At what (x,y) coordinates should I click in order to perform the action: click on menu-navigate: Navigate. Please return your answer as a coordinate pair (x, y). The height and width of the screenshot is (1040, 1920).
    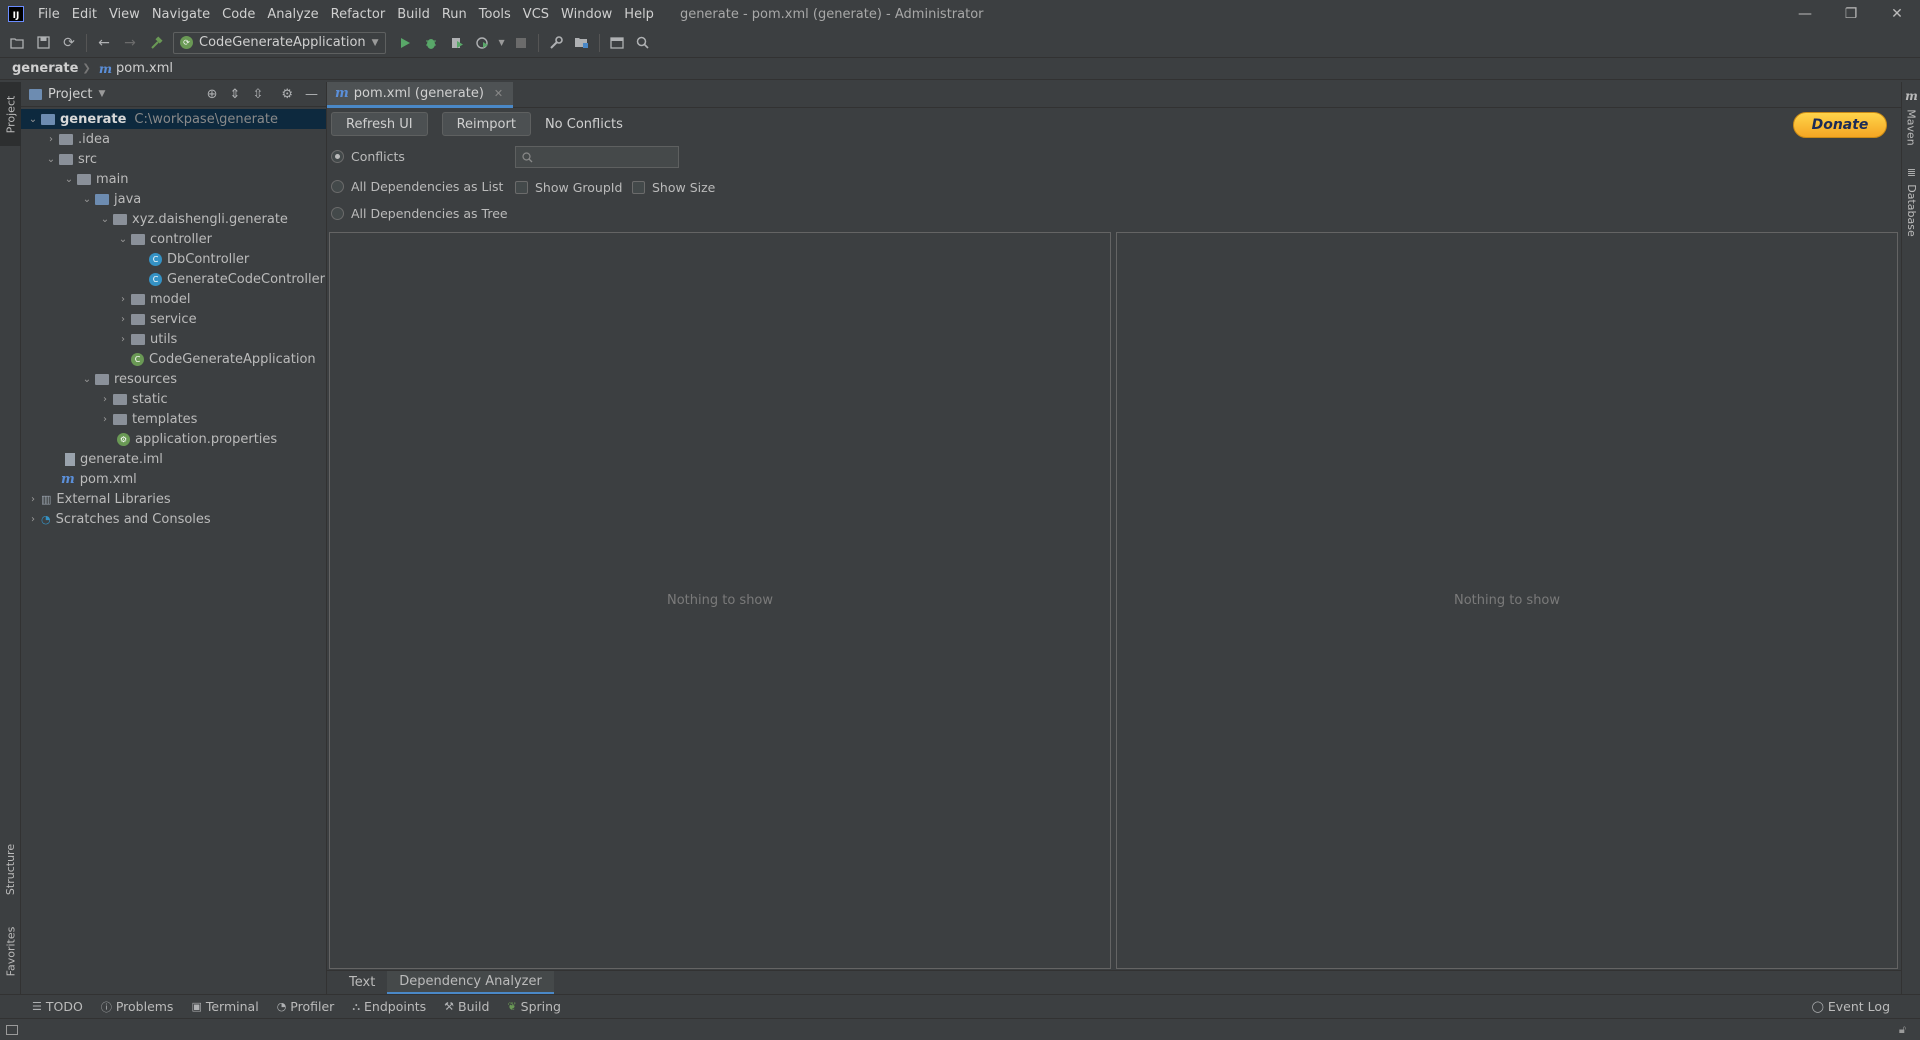
    Looking at the image, I should click on (181, 14).